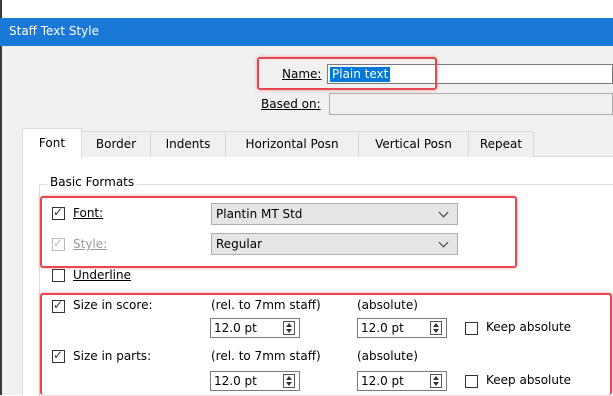 This screenshot has width=613, height=396. What do you see at coordinates (266, 356) in the screenshot?
I see `parts-rel-header: (rel. to 7mm staff)` at bounding box center [266, 356].